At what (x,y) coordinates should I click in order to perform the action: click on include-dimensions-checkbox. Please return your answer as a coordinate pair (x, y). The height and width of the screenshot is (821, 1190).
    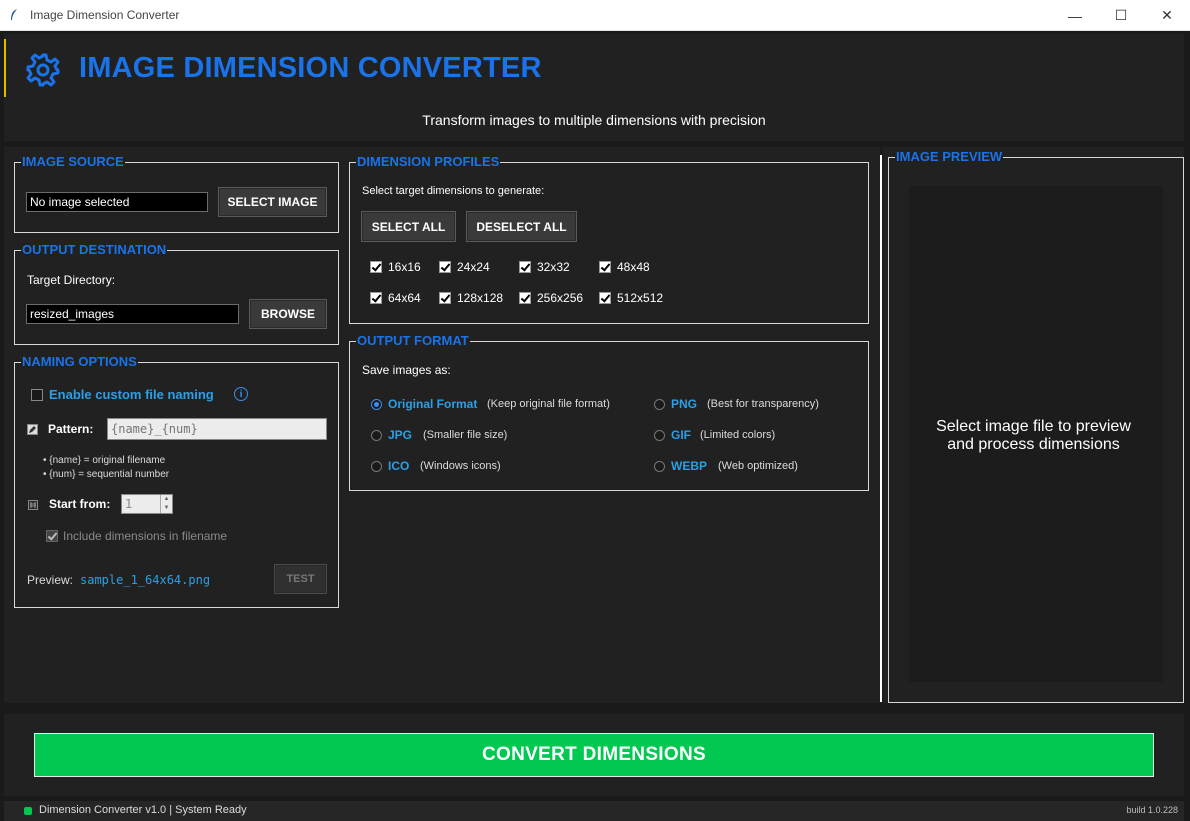
    Looking at the image, I should click on (52, 536).